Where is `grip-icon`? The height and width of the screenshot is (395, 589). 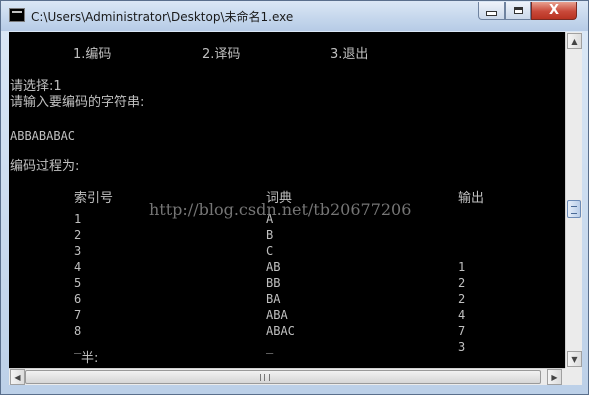 grip-icon is located at coordinates (265, 377).